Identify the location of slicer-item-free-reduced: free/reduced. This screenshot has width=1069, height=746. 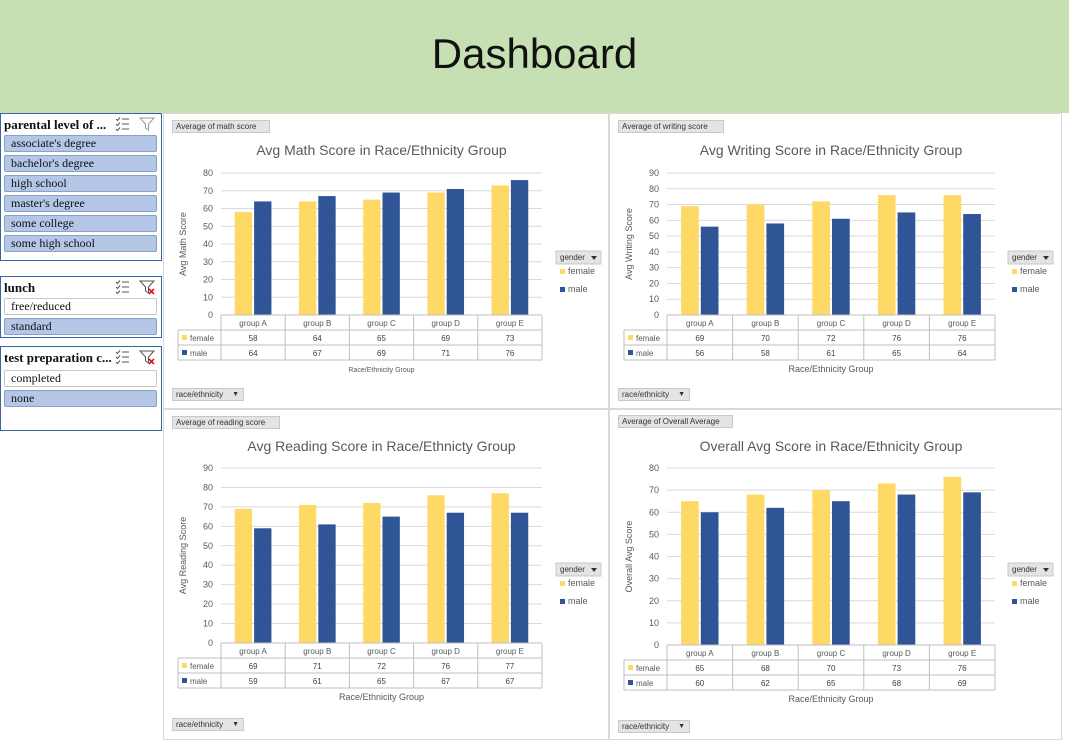
(80, 306).